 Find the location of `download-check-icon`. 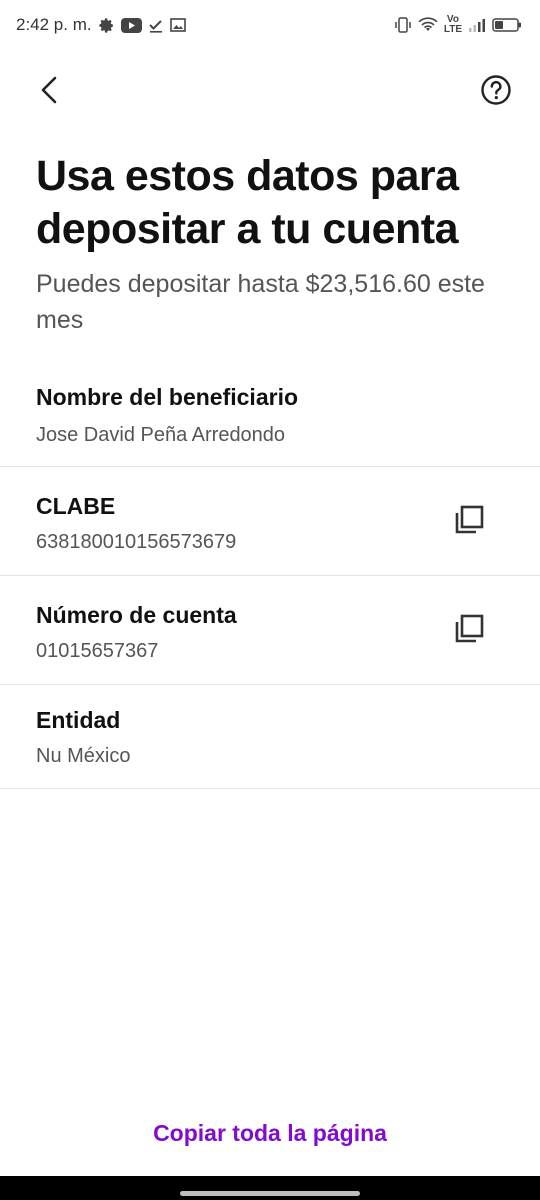

download-check-icon is located at coordinates (156, 25).